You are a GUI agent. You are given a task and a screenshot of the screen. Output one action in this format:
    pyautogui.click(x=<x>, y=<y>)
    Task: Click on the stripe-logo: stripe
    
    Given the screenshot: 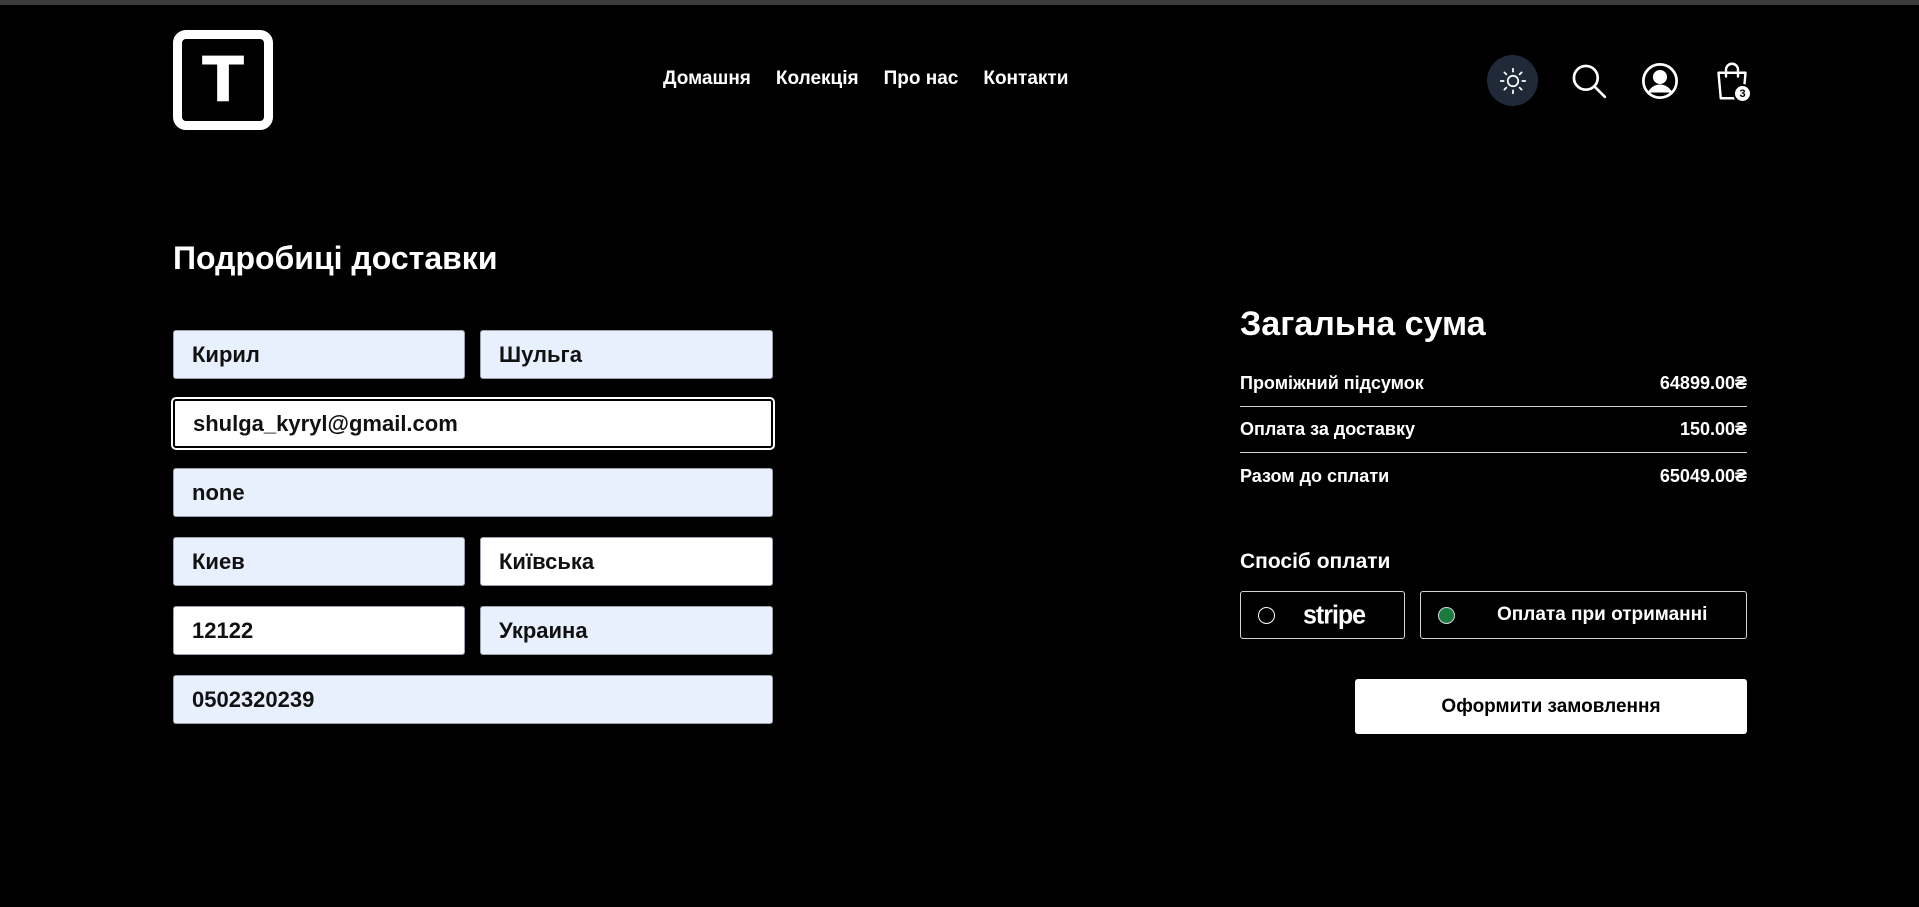 What is the action you would take?
    pyautogui.click(x=1334, y=614)
    